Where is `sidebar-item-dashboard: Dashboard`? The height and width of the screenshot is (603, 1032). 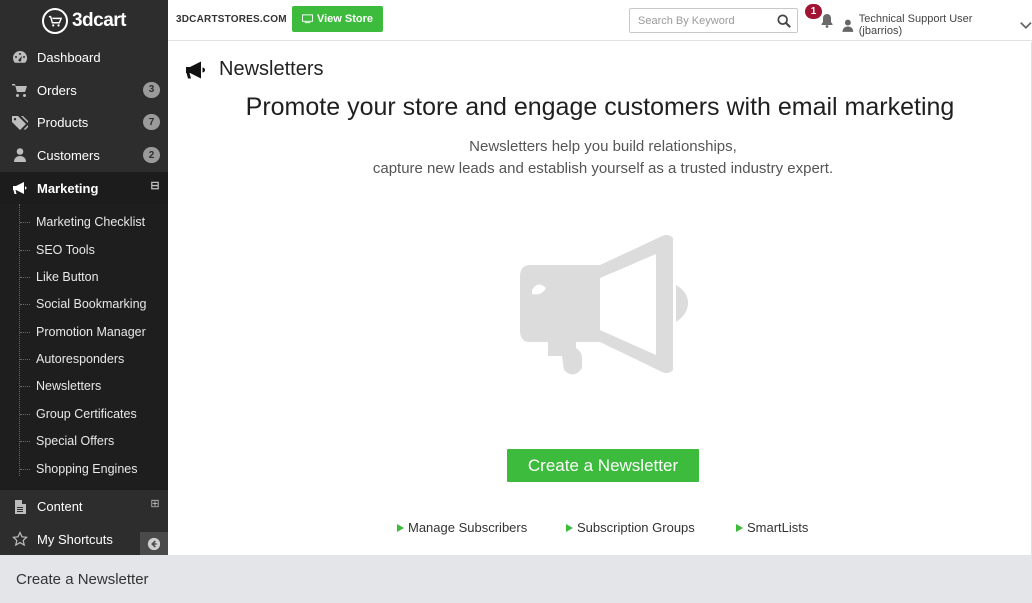
sidebar-item-dashboard: Dashboard is located at coordinates (84, 57).